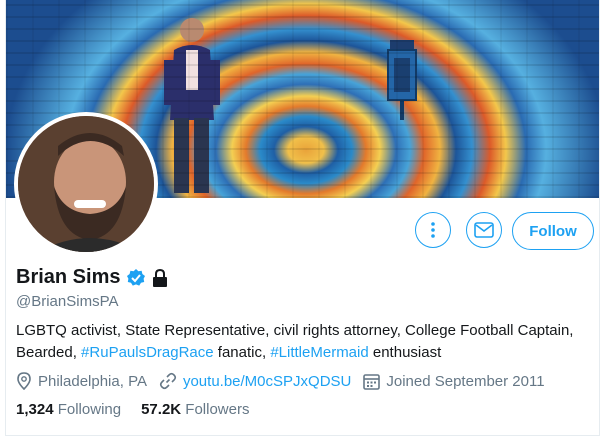  What do you see at coordinates (136, 277) in the screenshot?
I see `verified-badge-icon` at bounding box center [136, 277].